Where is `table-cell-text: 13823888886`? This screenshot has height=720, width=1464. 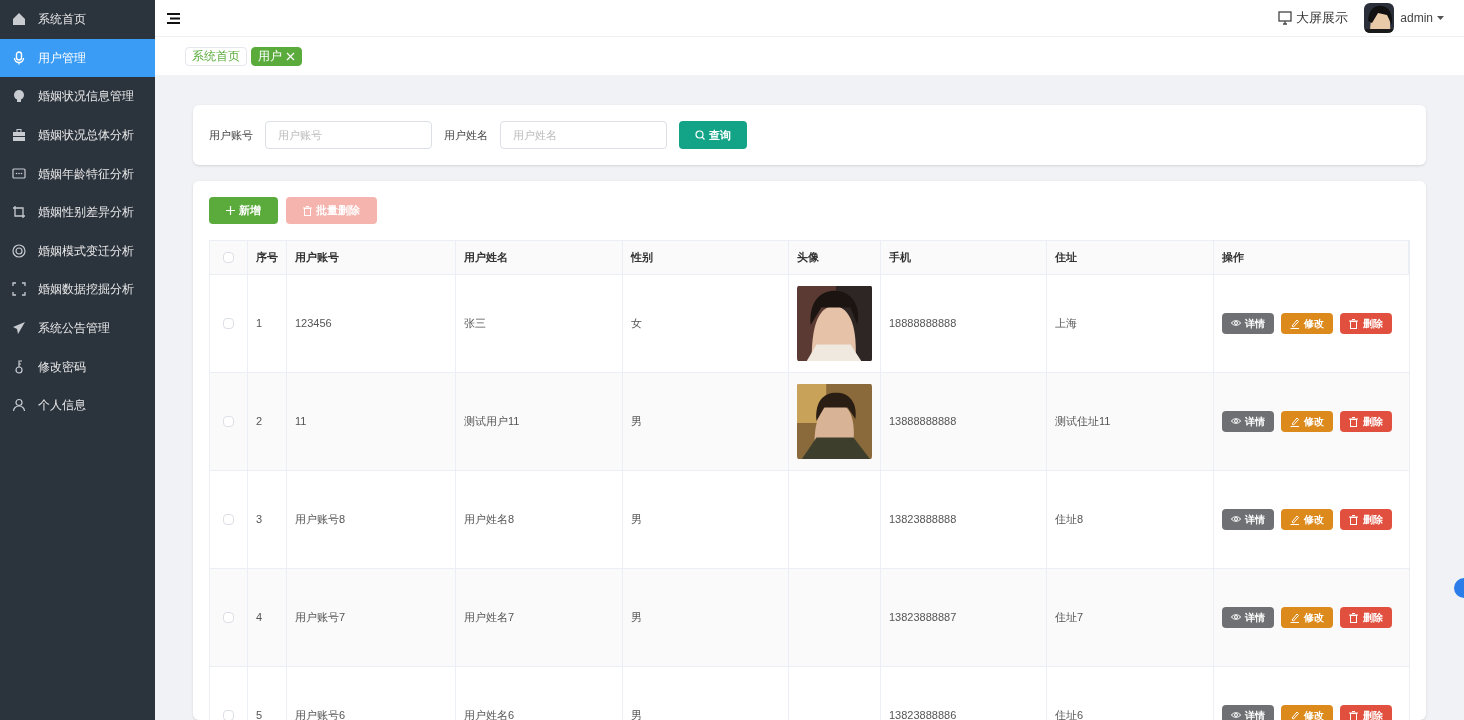 table-cell-text: 13823888886 is located at coordinates (923, 714).